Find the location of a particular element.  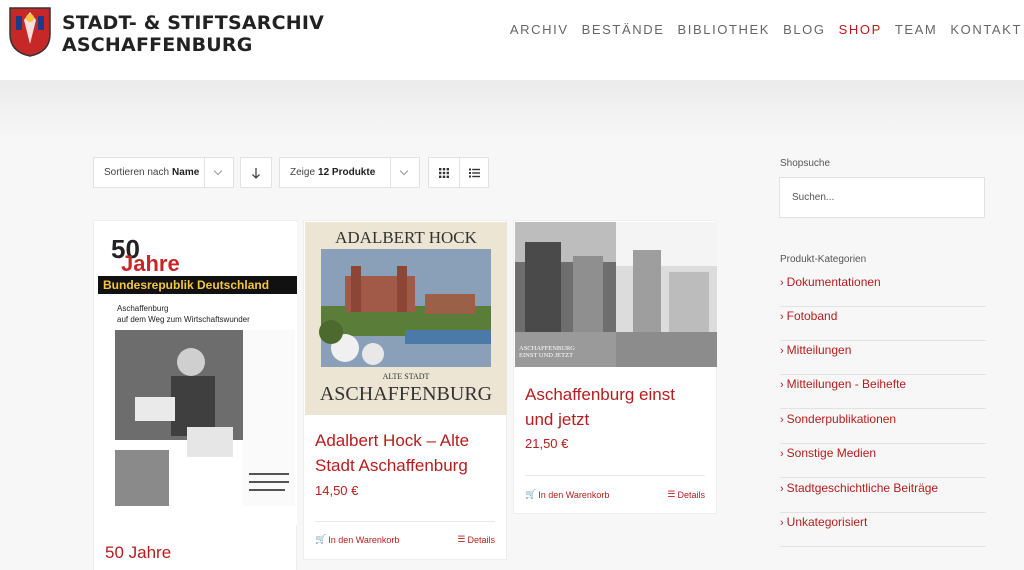

view-toggle is located at coordinates (458, 172).